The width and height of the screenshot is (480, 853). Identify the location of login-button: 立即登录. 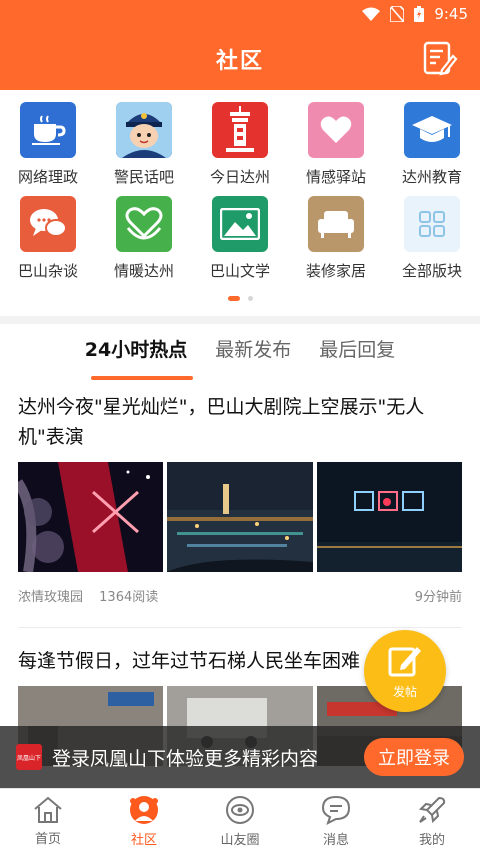
(414, 757).